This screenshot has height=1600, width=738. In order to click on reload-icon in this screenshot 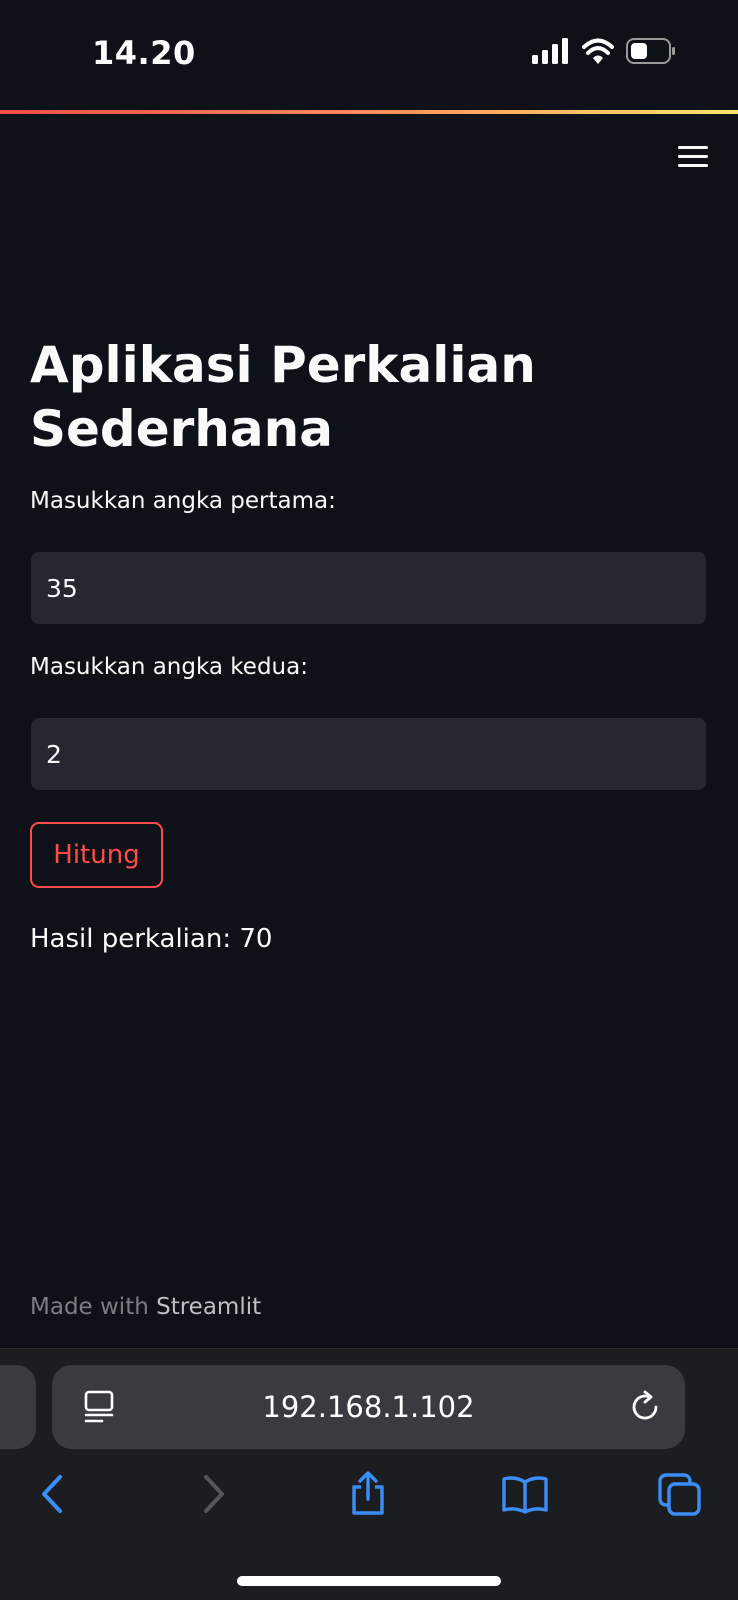, I will do `click(645, 1407)`.